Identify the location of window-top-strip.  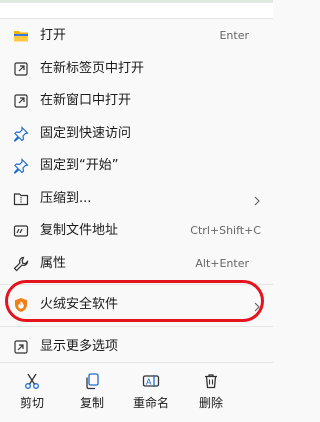
(136, 9).